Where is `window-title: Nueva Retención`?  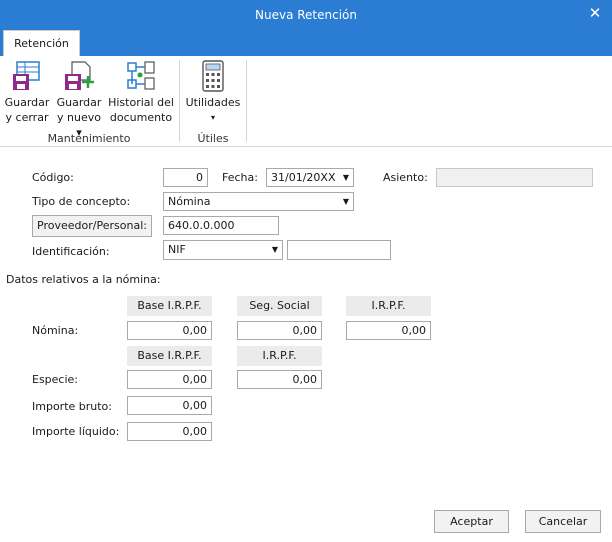 window-title: Nueva Retención is located at coordinates (306, 15).